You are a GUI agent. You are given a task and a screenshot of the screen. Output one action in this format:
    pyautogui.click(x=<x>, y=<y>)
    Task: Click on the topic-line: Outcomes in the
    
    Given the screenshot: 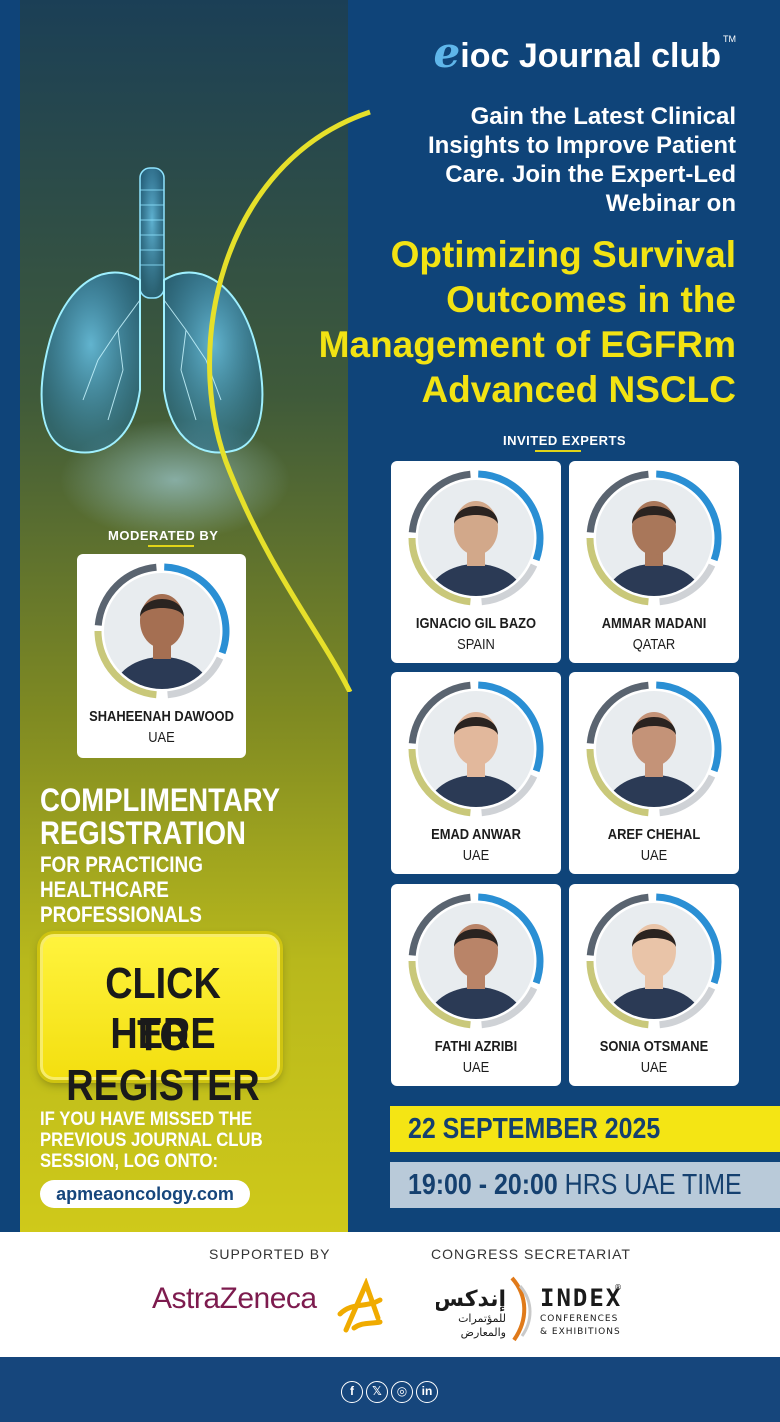 What is the action you would take?
    pyautogui.click(x=591, y=299)
    